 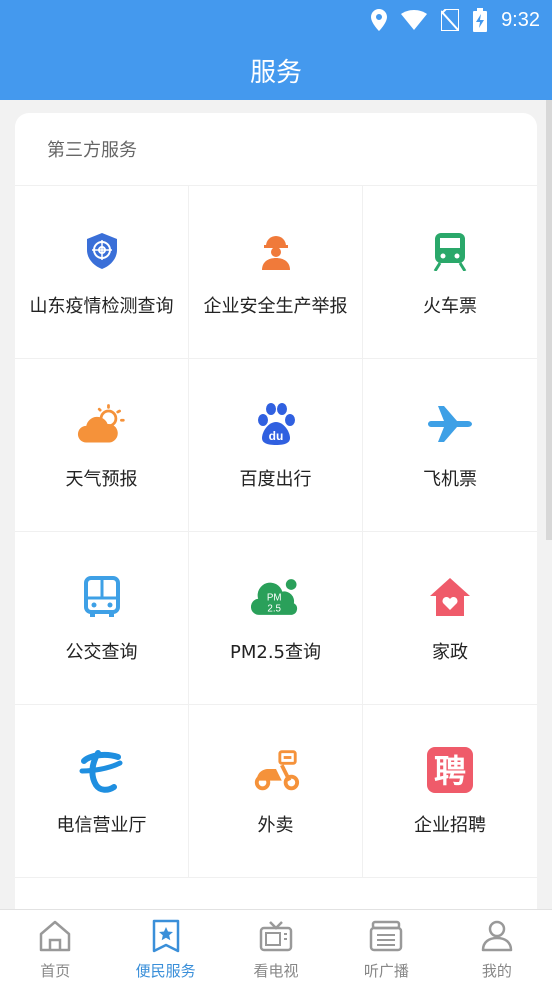 I want to click on service-label: 百度出行, so click(x=275, y=479).